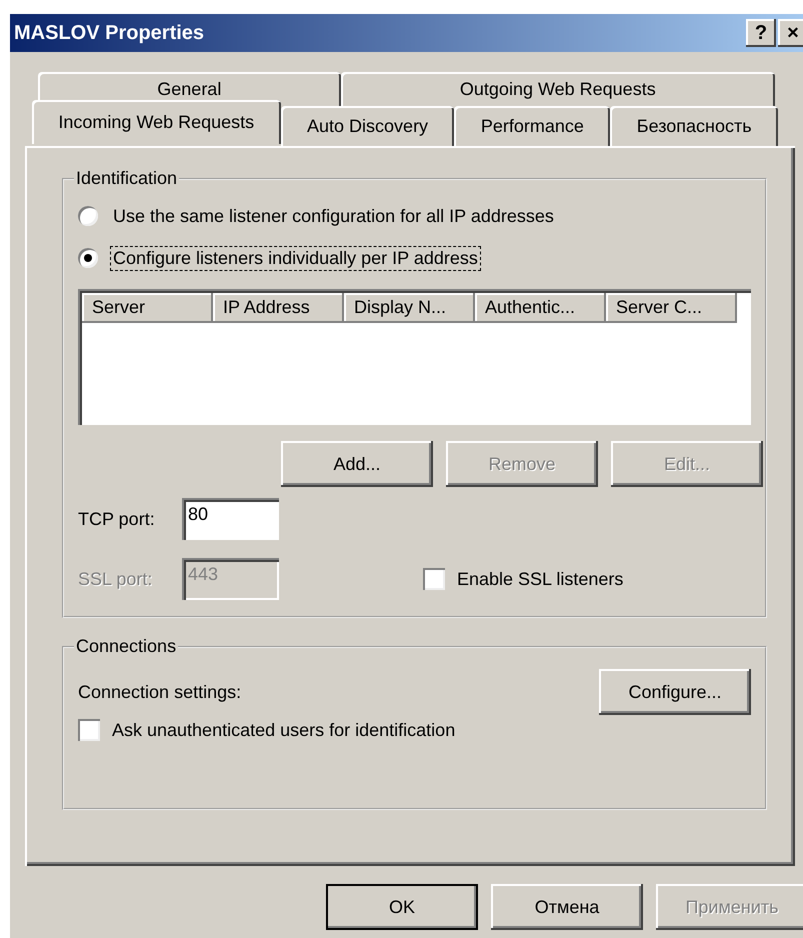 The height and width of the screenshot is (938, 803). Describe the element at coordinates (126, 178) in the screenshot. I see `group-title: Identification` at that location.